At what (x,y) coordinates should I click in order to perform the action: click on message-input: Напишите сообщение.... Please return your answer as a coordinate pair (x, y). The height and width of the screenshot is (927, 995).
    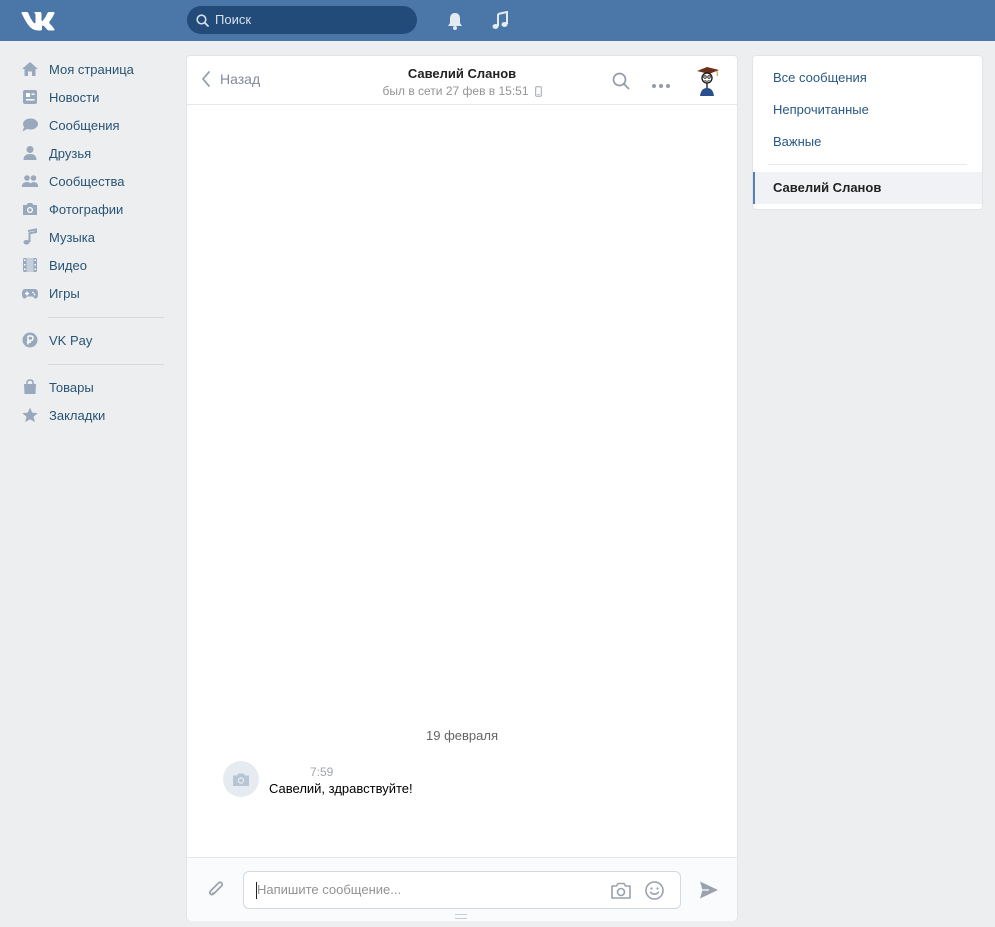
    Looking at the image, I should click on (462, 890).